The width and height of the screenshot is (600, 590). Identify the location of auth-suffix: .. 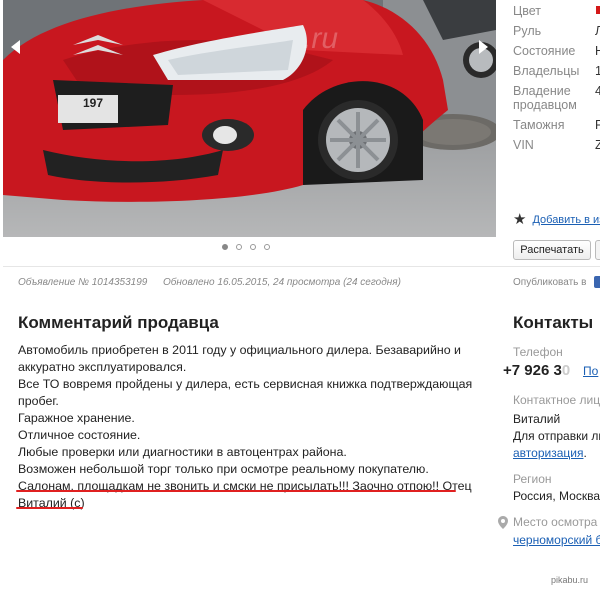
(585, 453).